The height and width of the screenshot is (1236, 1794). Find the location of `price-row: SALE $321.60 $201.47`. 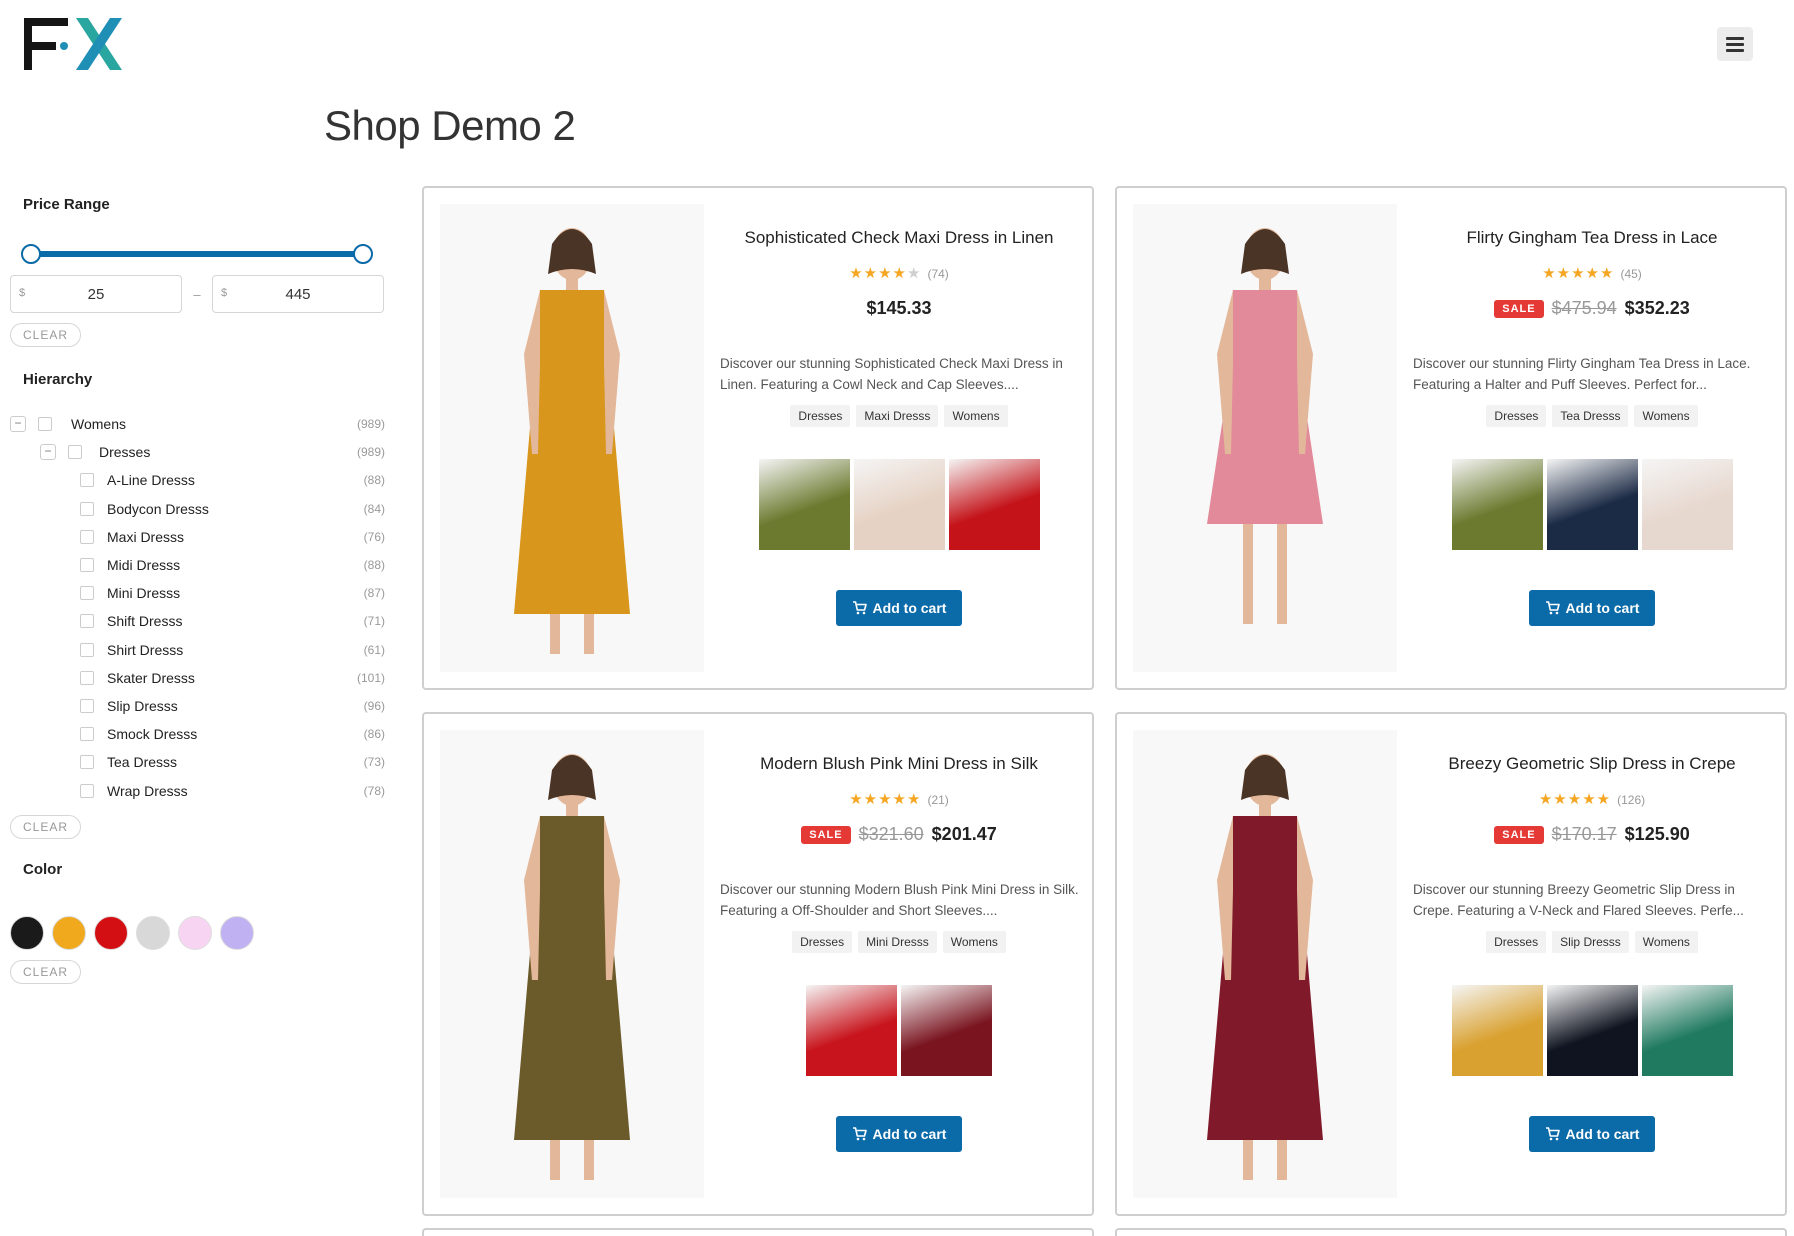

price-row: SALE $321.60 $201.47 is located at coordinates (899, 834).